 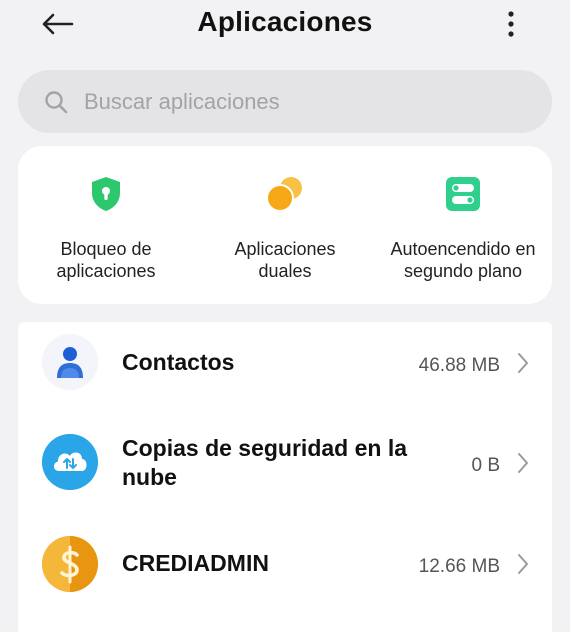 I want to click on shortcut-dual-apps: Aplicaciones duales, so click(x=285, y=225).